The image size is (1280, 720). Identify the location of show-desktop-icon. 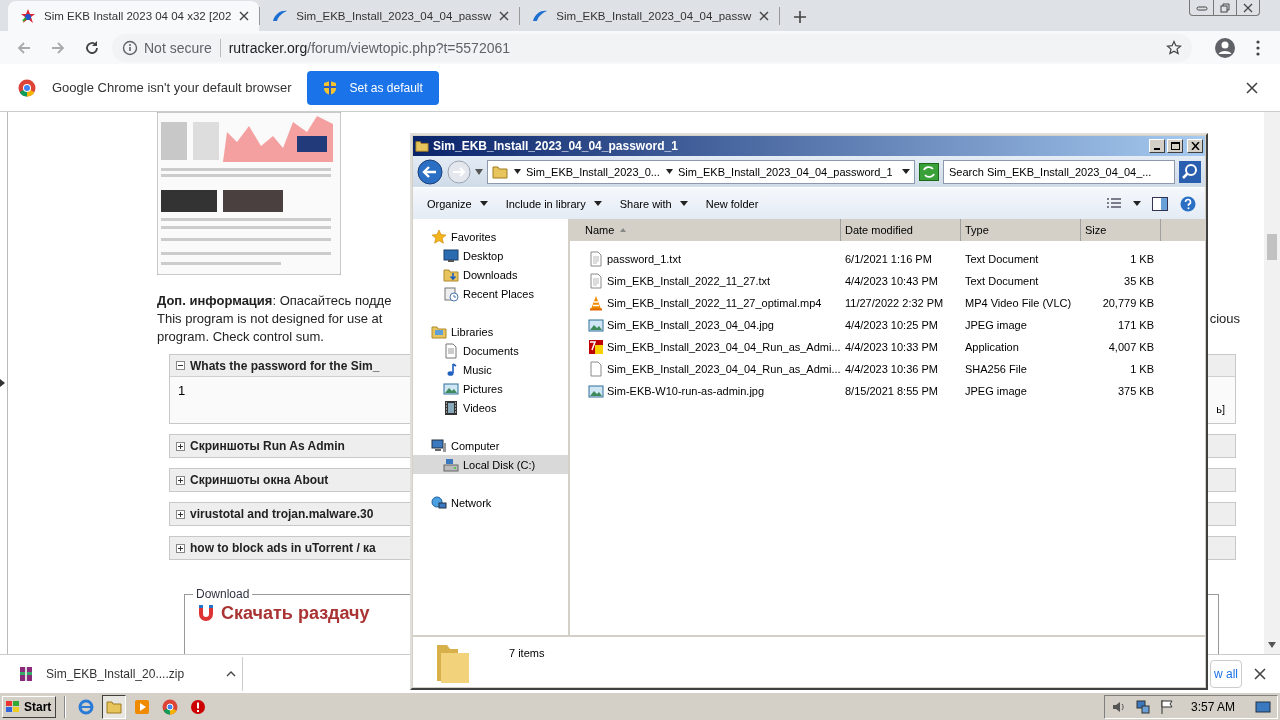
(1263, 706).